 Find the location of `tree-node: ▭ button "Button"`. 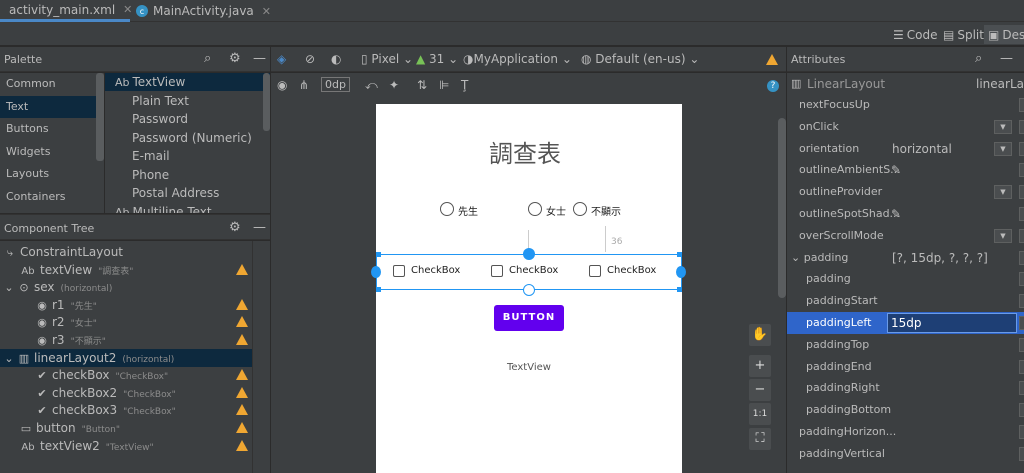

tree-node: ▭ button "Button" is located at coordinates (126, 428).